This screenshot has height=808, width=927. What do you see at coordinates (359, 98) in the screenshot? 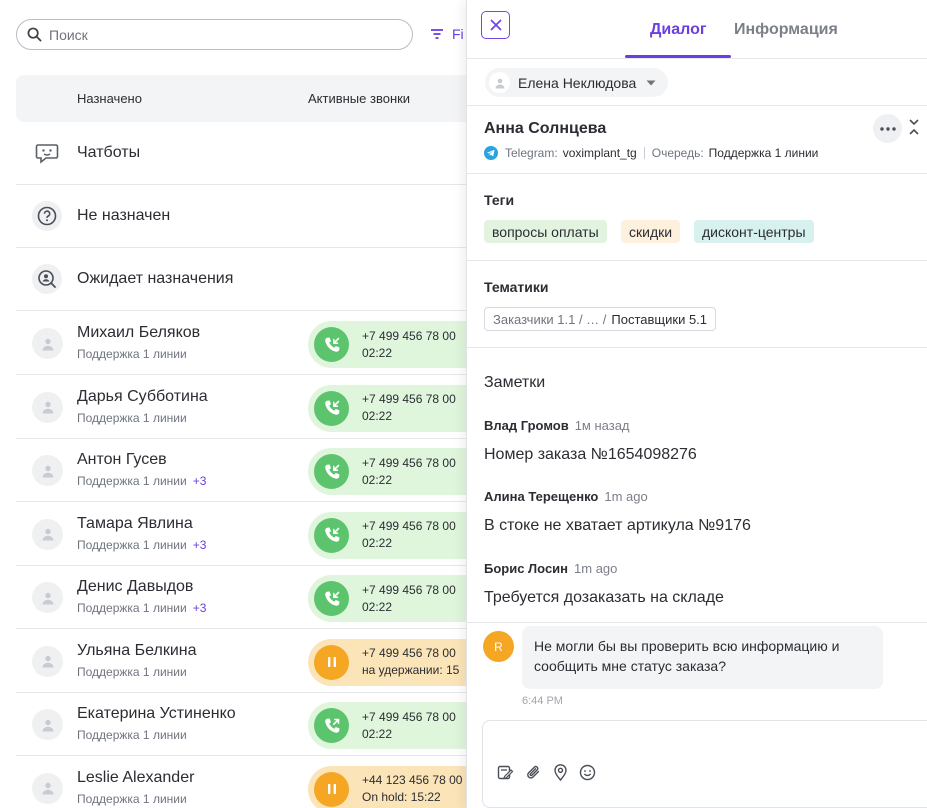
I see `column-active-calls: Активные звонки` at bounding box center [359, 98].